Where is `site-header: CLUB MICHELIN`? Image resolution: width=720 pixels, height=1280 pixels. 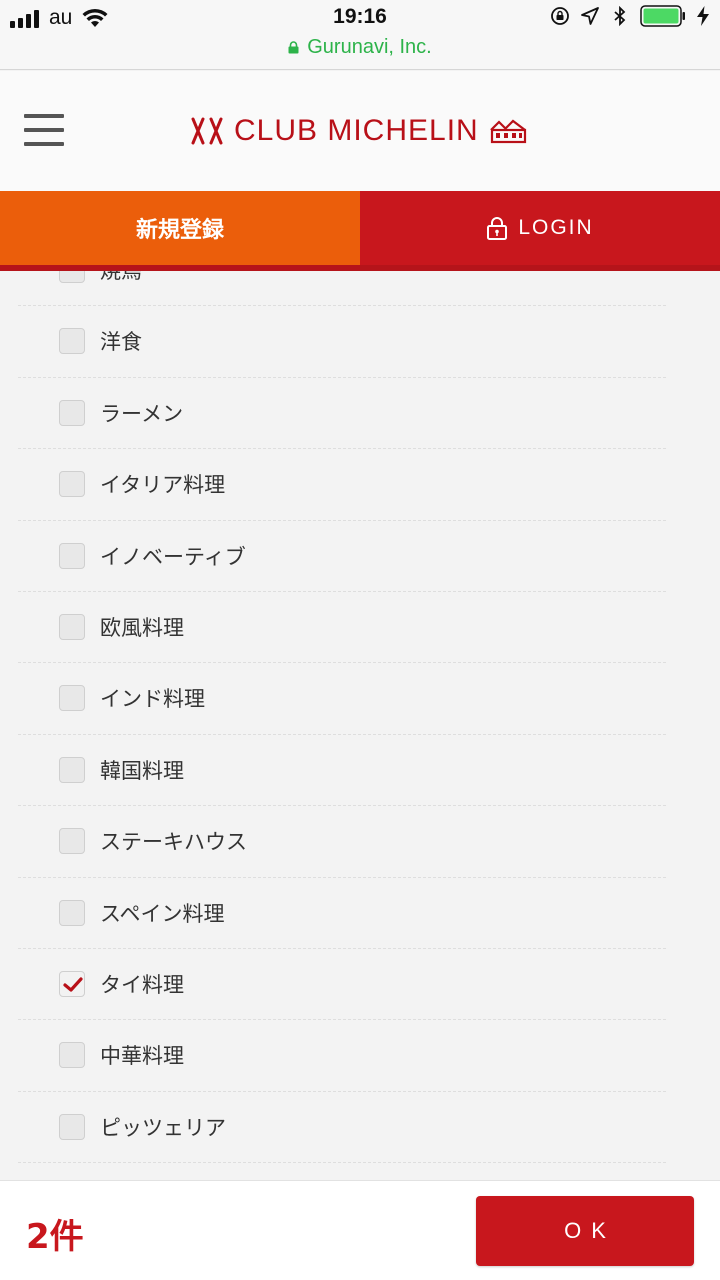 site-header: CLUB MICHELIN is located at coordinates (360, 131).